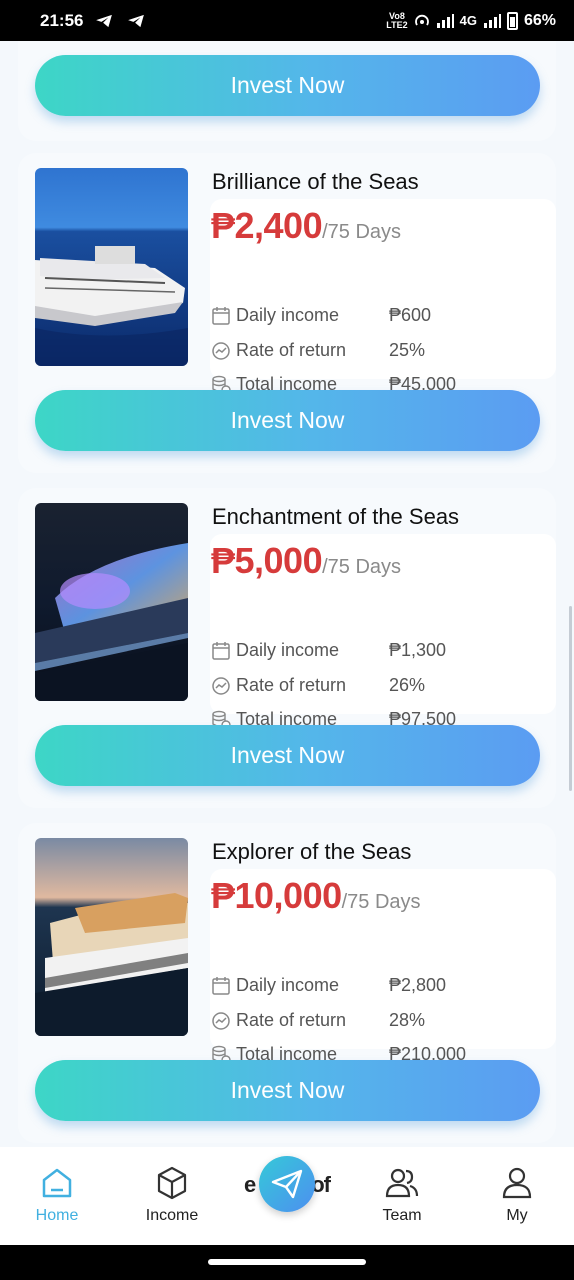  I want to click on tab-home: Home, so click(57, 1195).